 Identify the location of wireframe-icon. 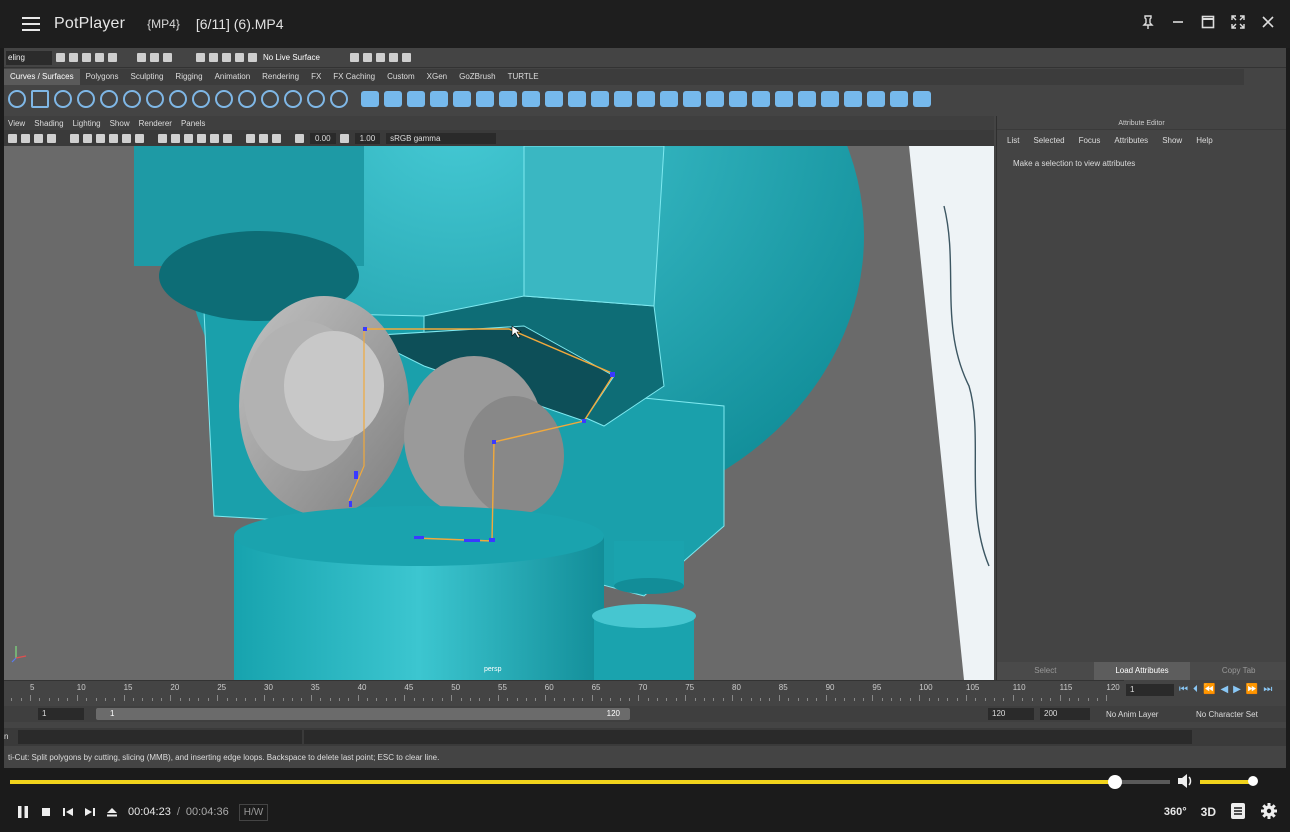
(162, 138).